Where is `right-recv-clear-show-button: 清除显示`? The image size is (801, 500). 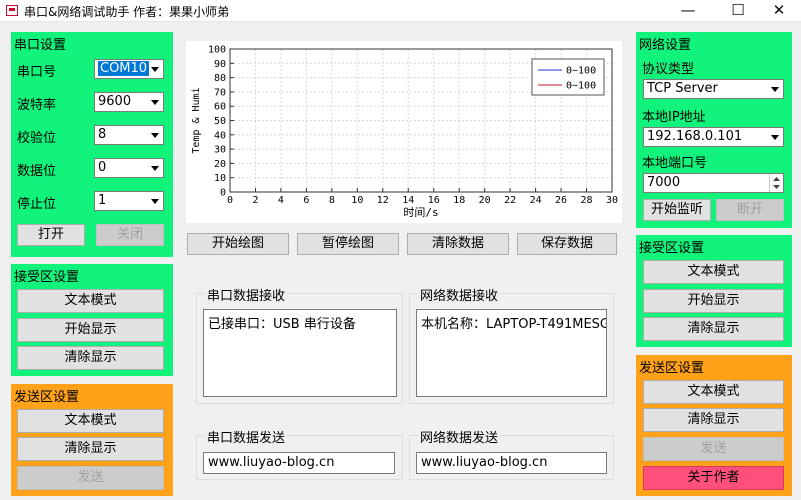
right-recv-clear-show-button: 清除显示 is located at coordinates (713, 329).